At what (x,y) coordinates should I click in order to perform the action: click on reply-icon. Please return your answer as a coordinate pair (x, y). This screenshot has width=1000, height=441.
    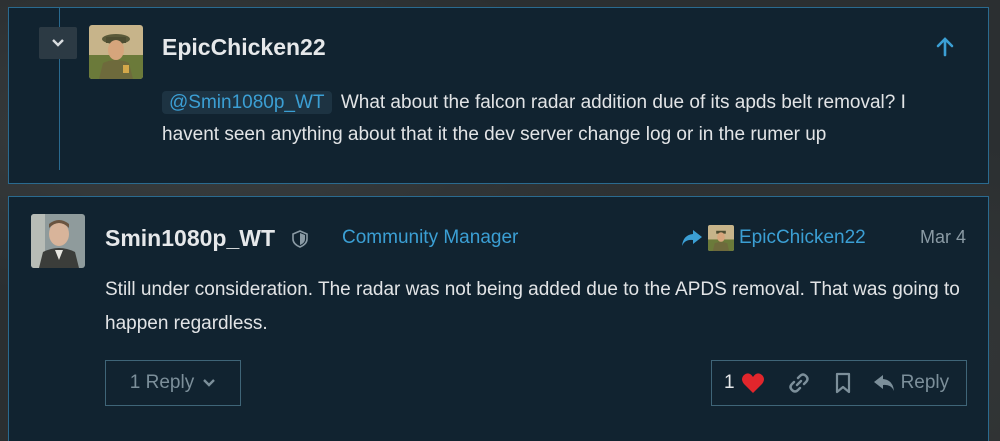
    Looking at the image, I should click on (883, 383).